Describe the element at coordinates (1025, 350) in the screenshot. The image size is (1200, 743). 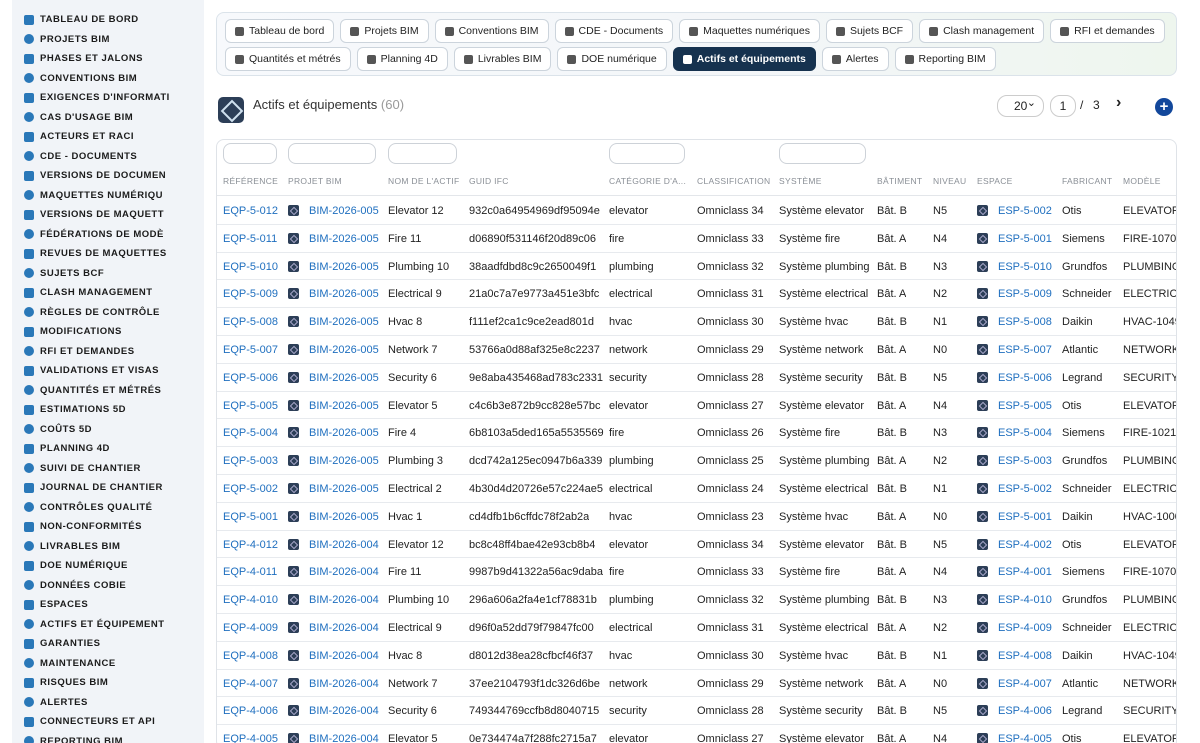
I see `cell-espace: ESP-5-007` at that location.